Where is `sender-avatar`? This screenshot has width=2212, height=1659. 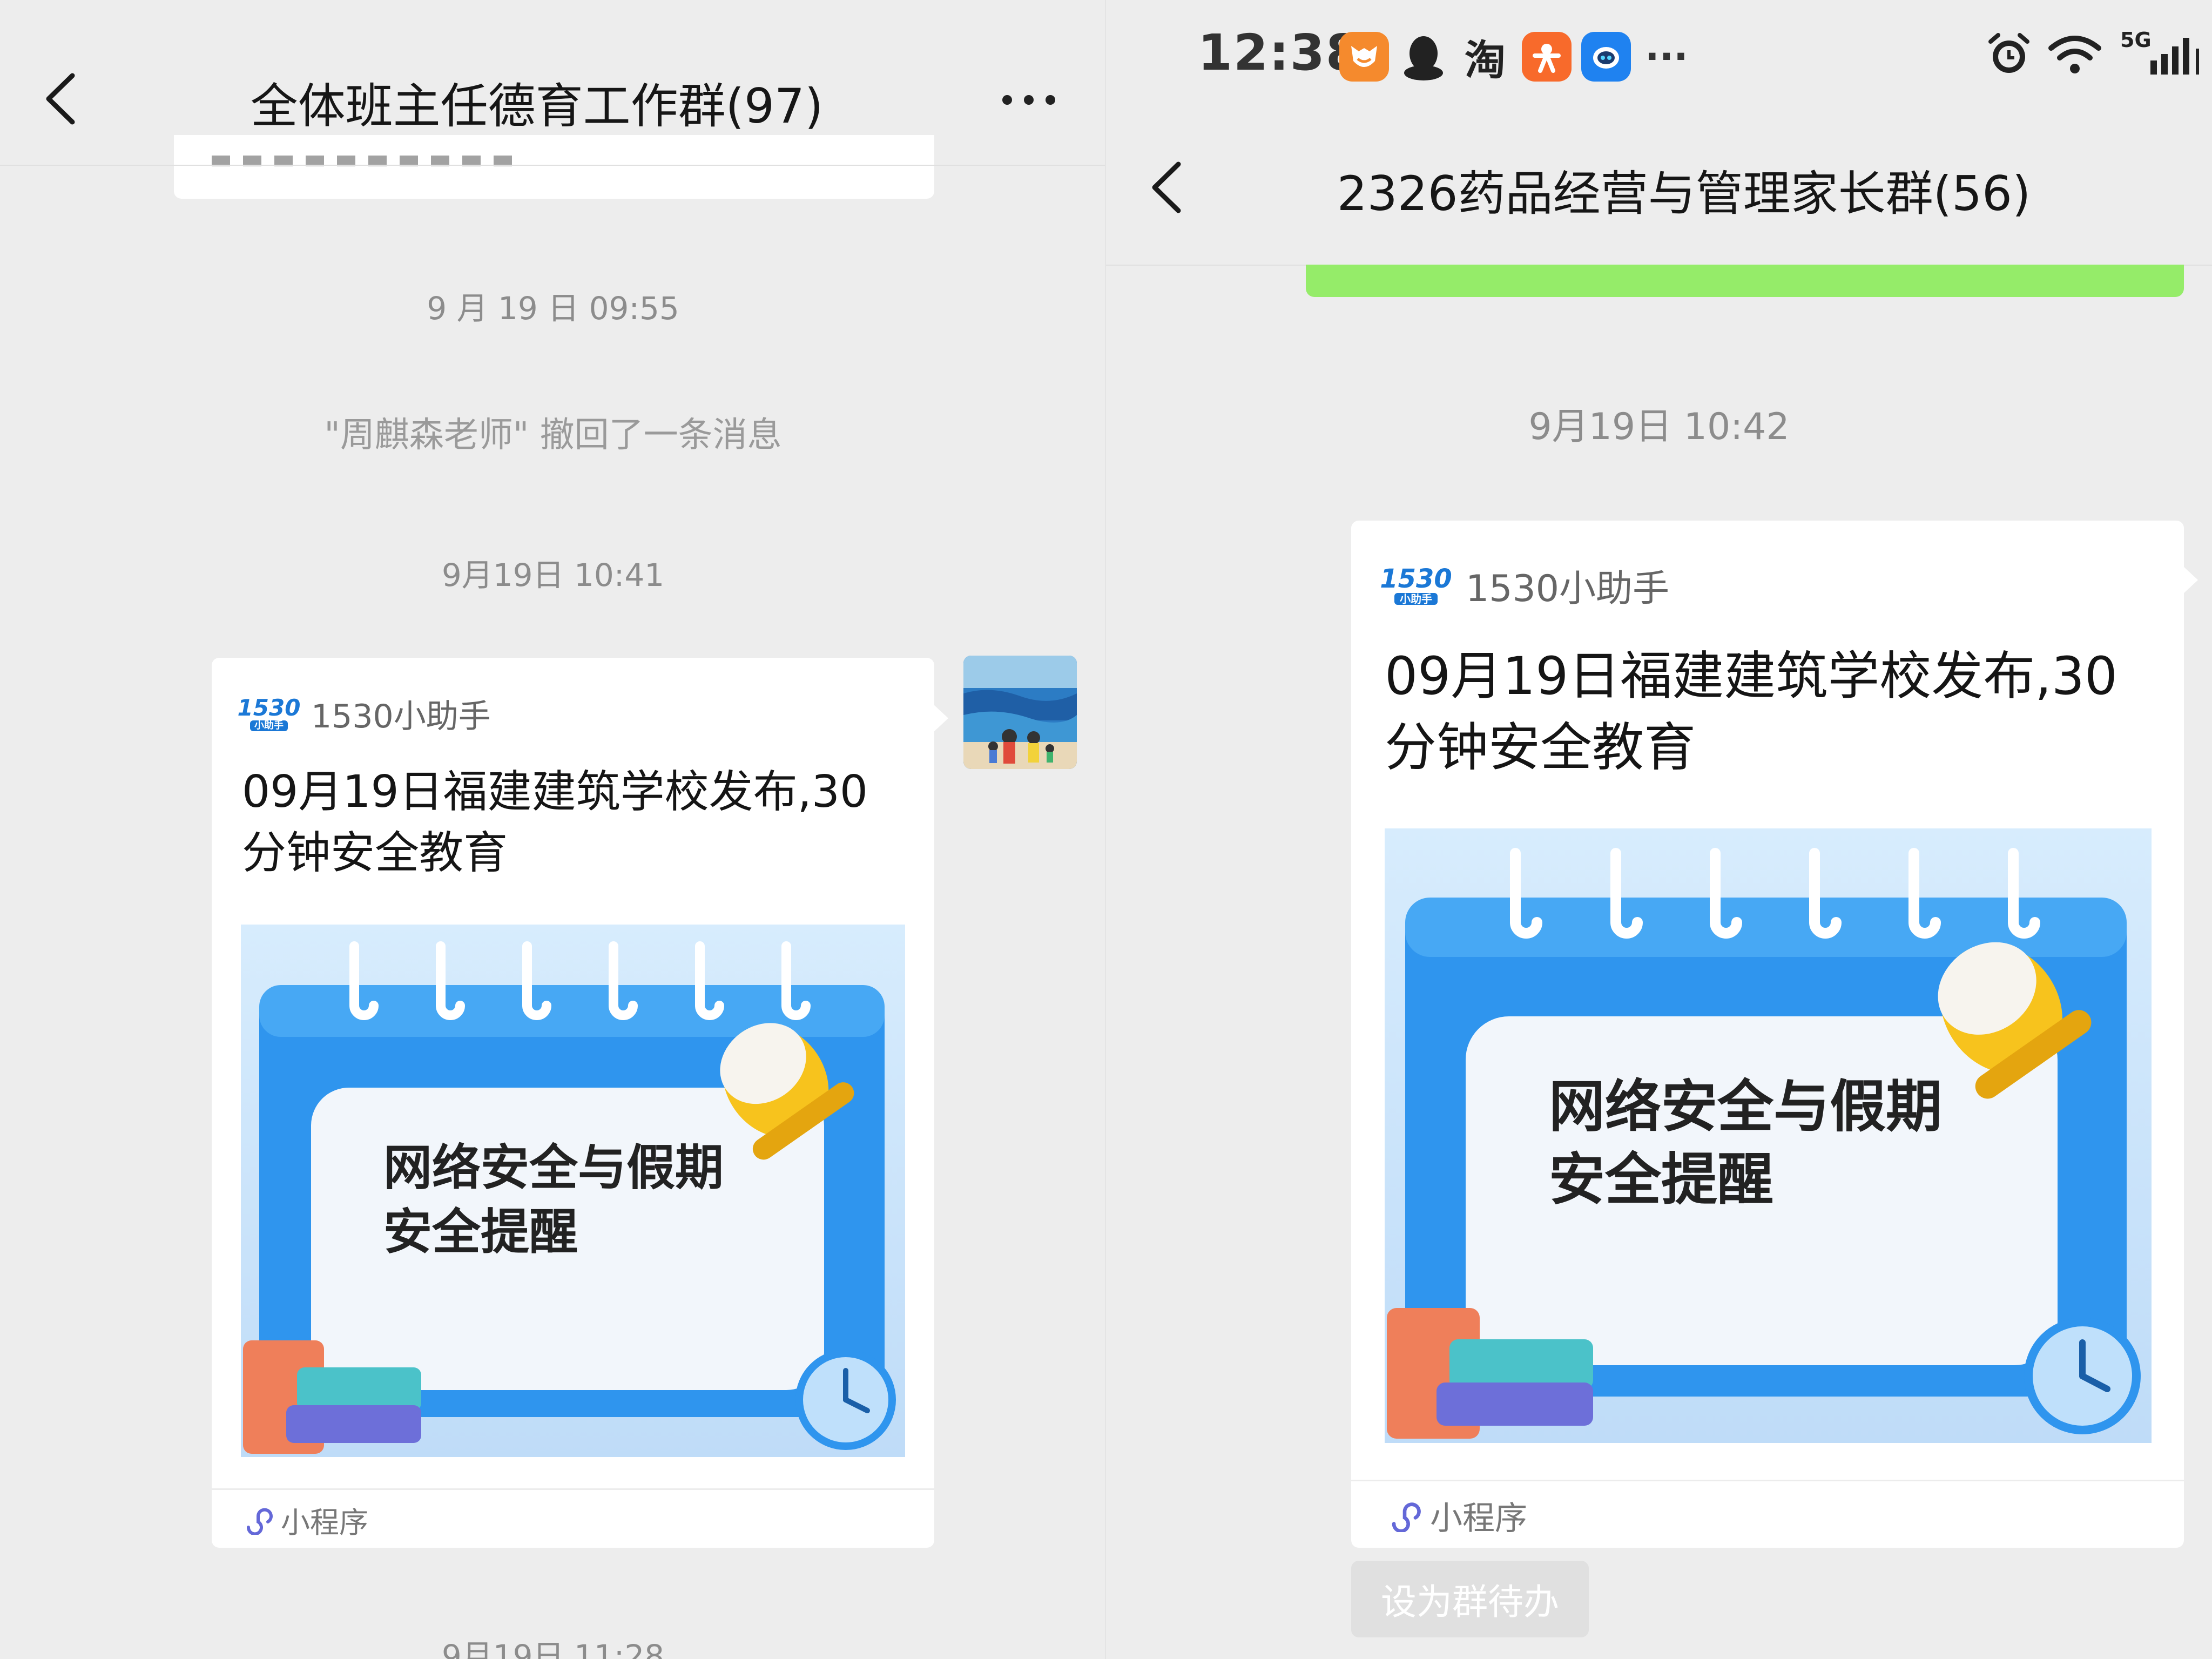 sender-avatar is located at coordinates (1020, 712).